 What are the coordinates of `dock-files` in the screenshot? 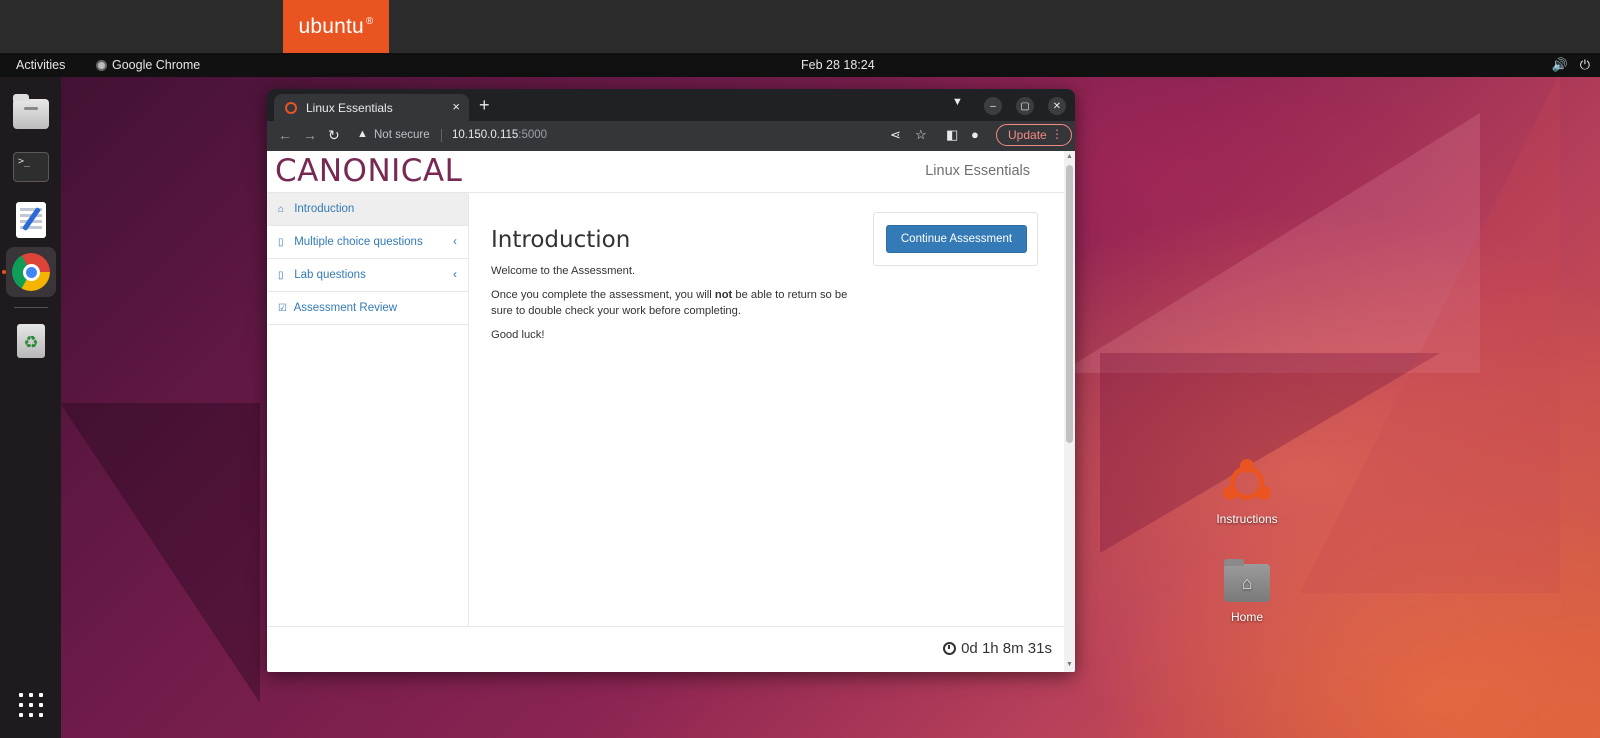 It's located at (31, 114).